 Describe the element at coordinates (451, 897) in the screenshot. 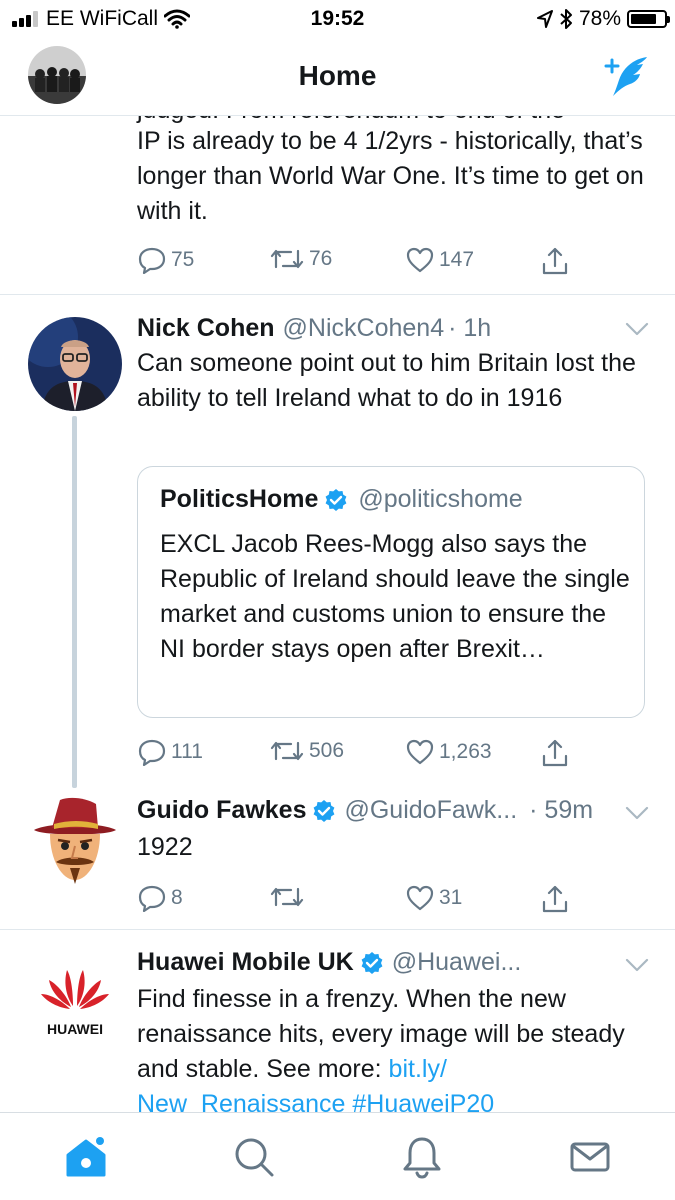

I see `like-count: 31` at that location.